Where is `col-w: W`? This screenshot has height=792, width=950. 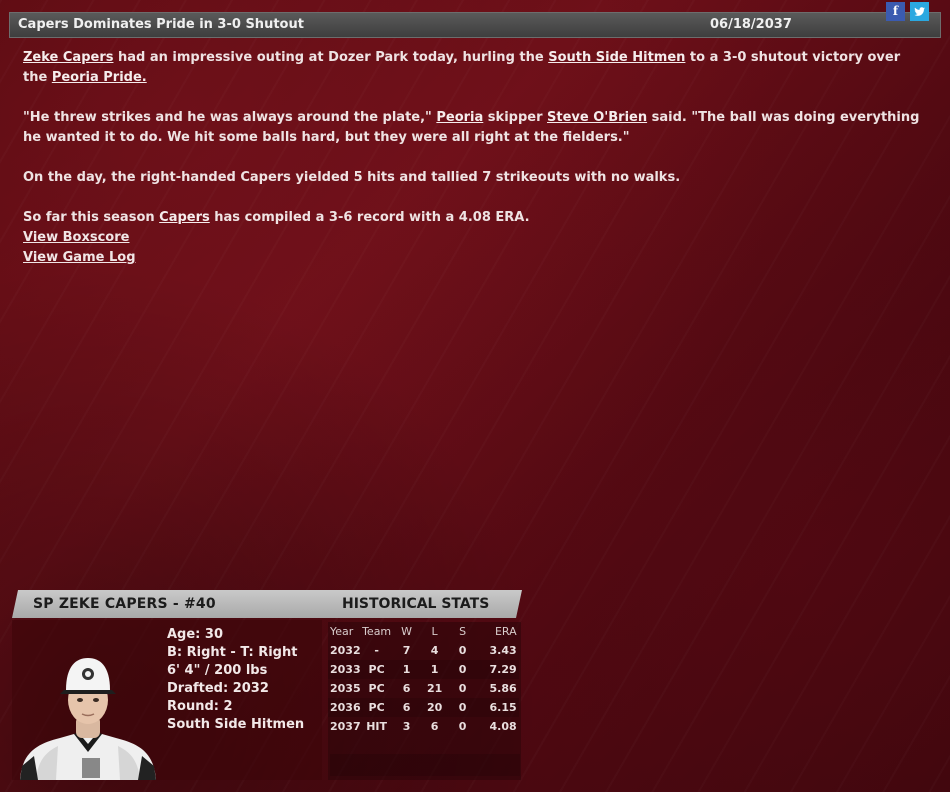
col-w: W is located at coordinates (407, 631).